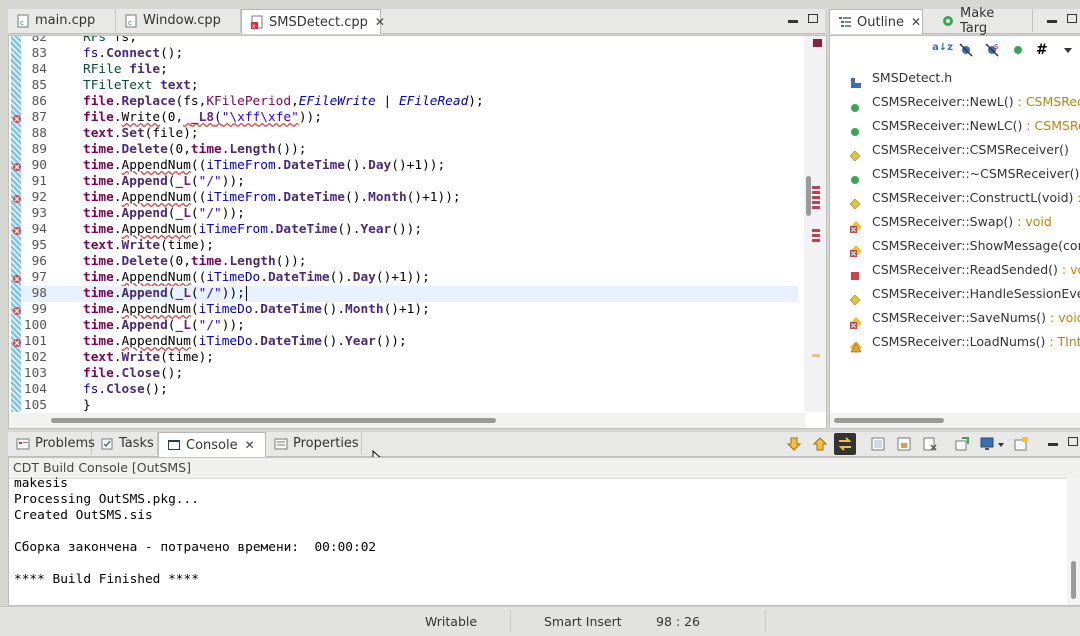  Describe the element at coordinates (955, 78) in the screenshot. I see `outline-item: SMSDetect.h` at that location.